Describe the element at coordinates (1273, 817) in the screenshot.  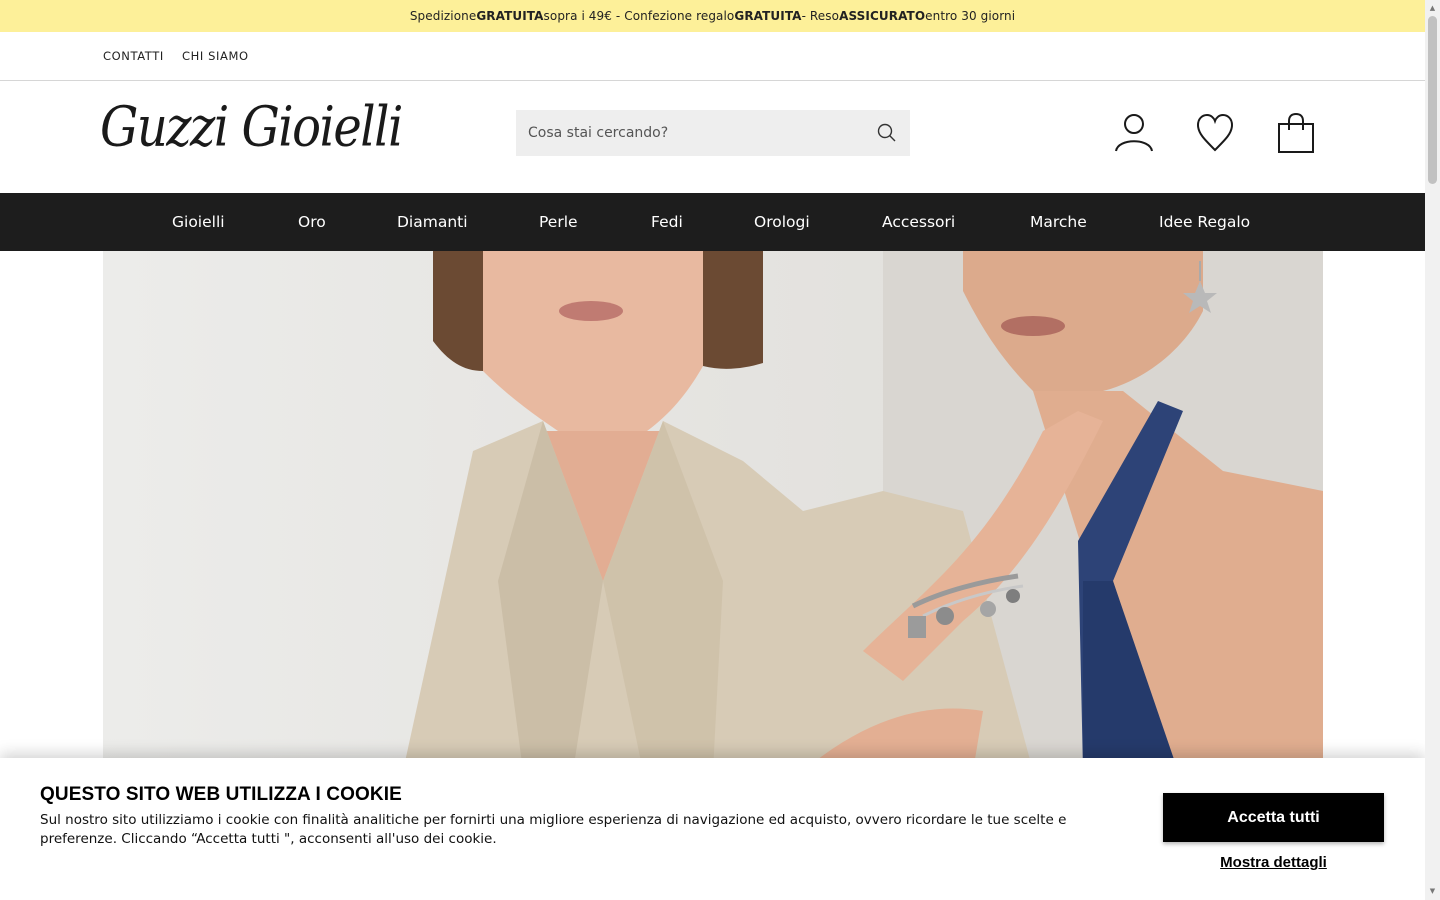
I see `accept-all-button: Accetta tutti` at that location.